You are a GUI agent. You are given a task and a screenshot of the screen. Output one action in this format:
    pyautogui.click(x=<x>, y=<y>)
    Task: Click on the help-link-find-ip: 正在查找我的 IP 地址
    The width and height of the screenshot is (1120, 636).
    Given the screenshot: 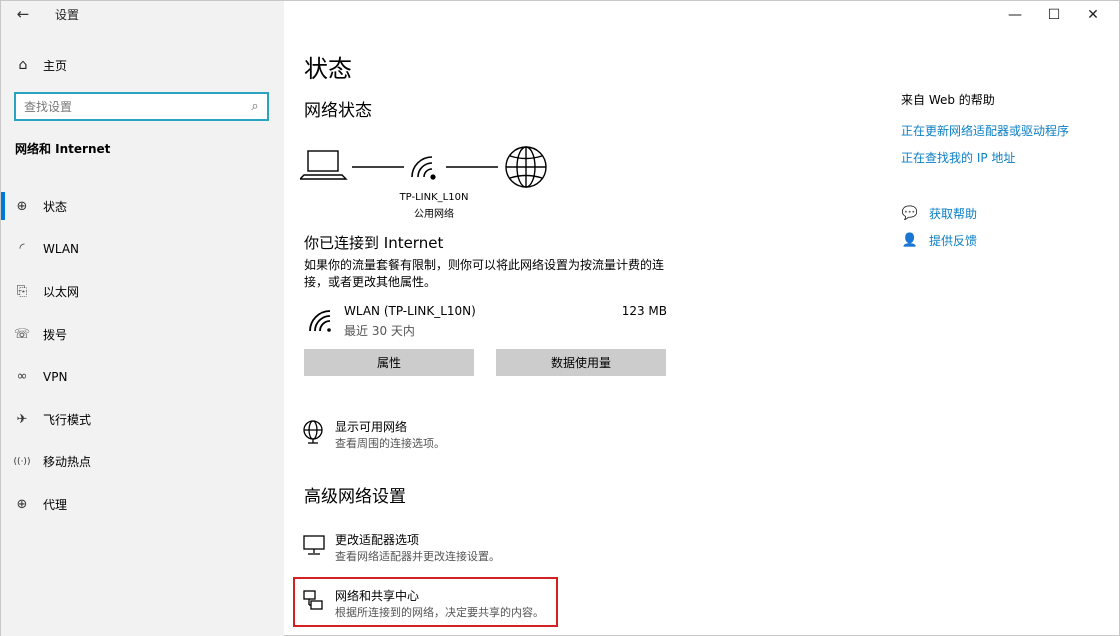 What is the action you would take?
    pyautogui.click(x=1006, y=157)
    